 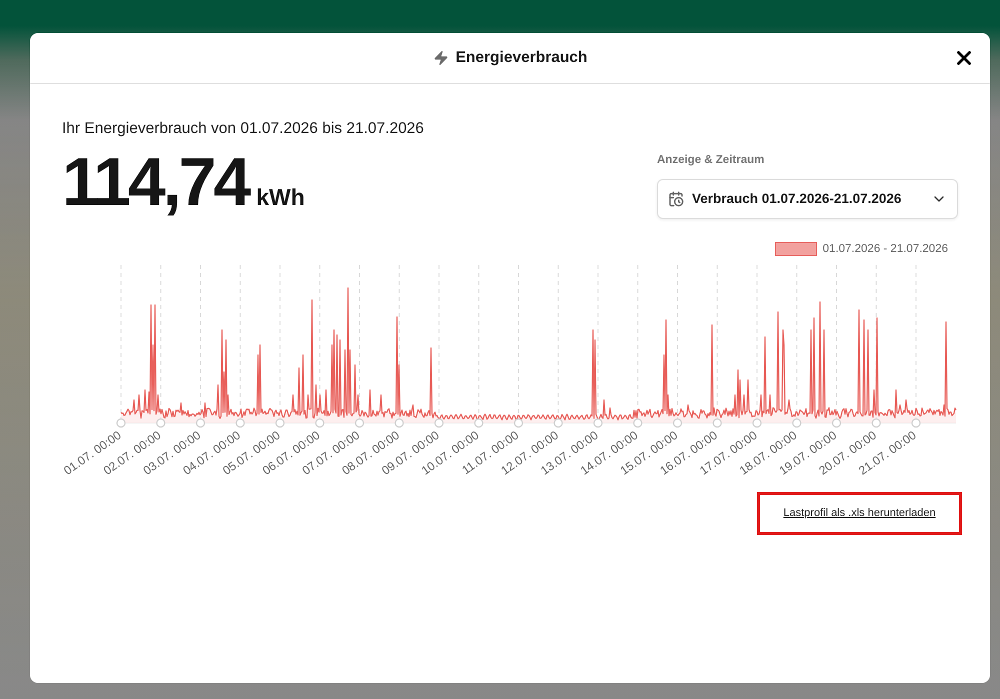 What do you see at coordinates (795, 249) in the screenshot?
I see `legend-swatch-icon` at bounding box center [795, 249].